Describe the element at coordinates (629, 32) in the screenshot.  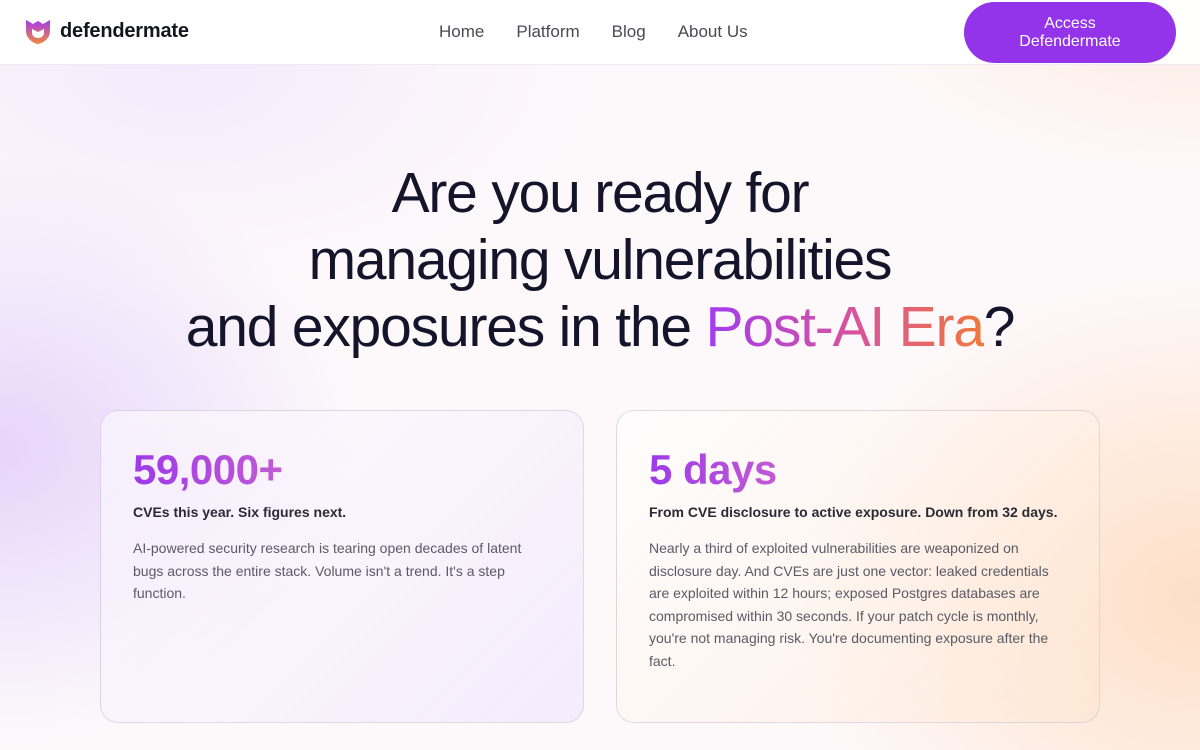
I see `nav-blog: Blog` at that location.